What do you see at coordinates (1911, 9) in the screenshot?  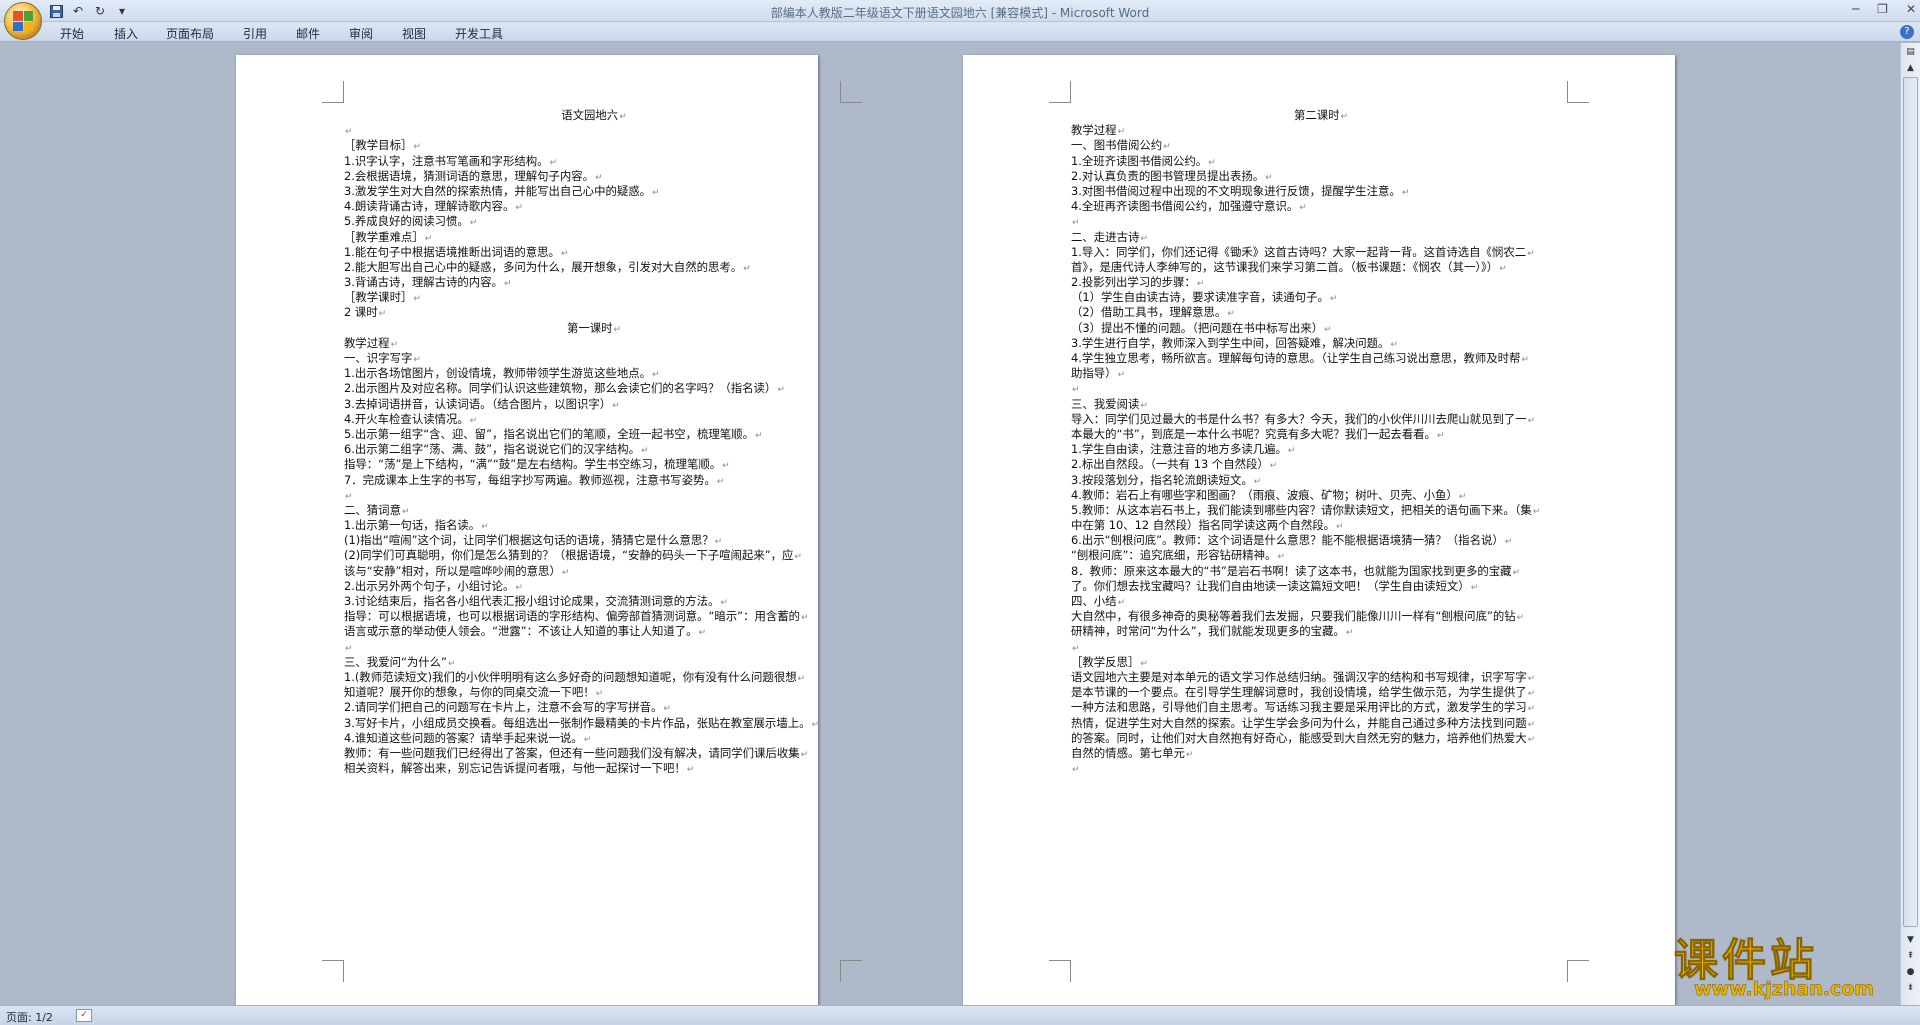 I see `close-icon: ✕` at bounding box center [1911, 9].